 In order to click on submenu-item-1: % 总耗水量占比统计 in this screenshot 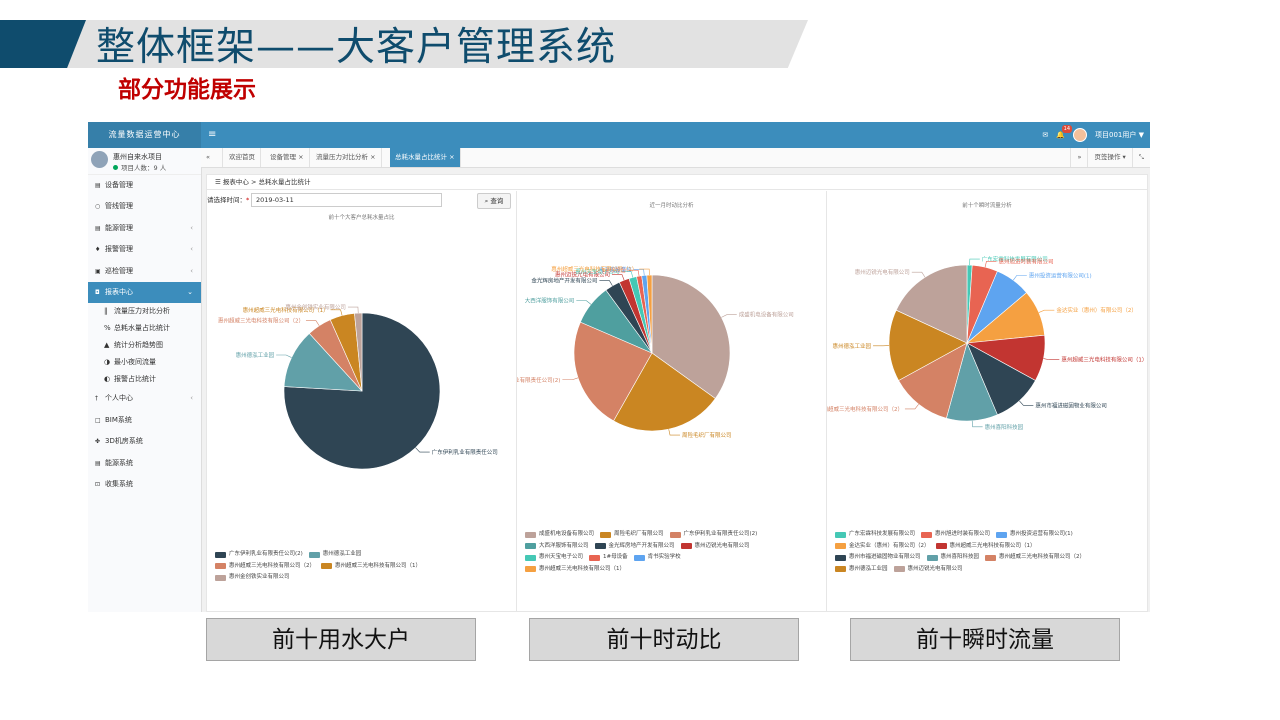, I will do `click(144, 328)`.